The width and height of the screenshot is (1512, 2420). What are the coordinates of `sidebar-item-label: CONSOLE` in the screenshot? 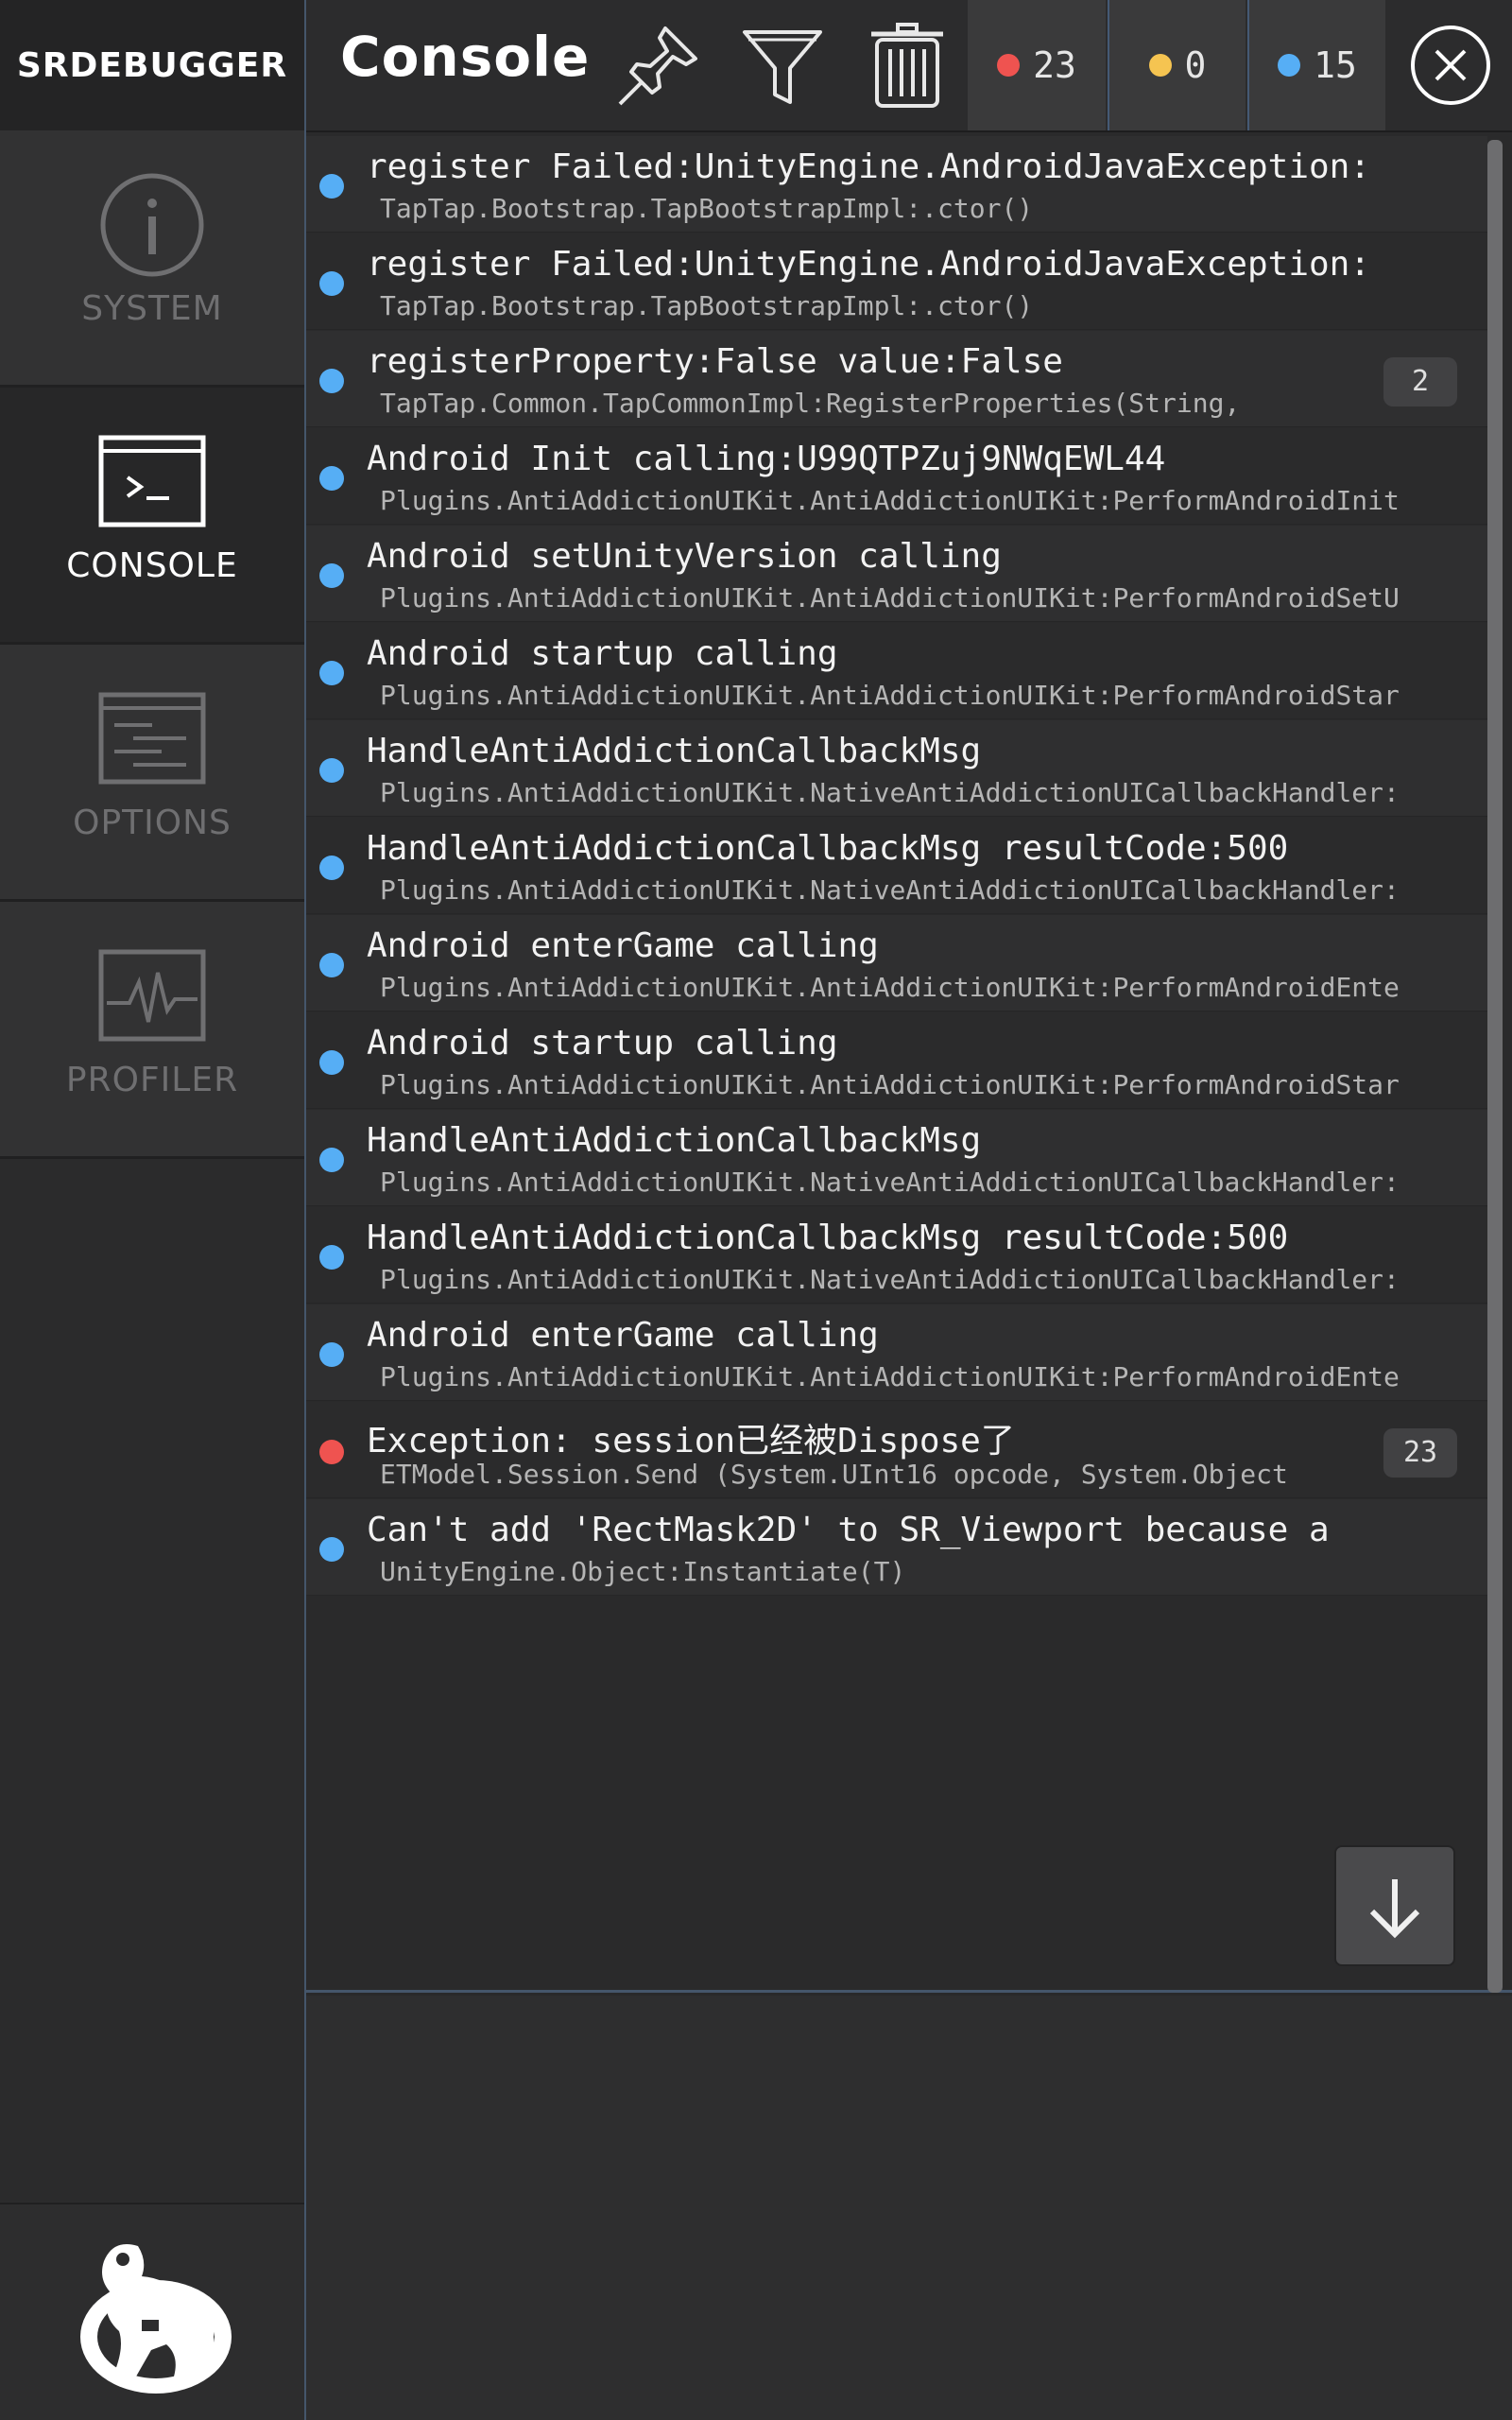 It's located at (152, 565).